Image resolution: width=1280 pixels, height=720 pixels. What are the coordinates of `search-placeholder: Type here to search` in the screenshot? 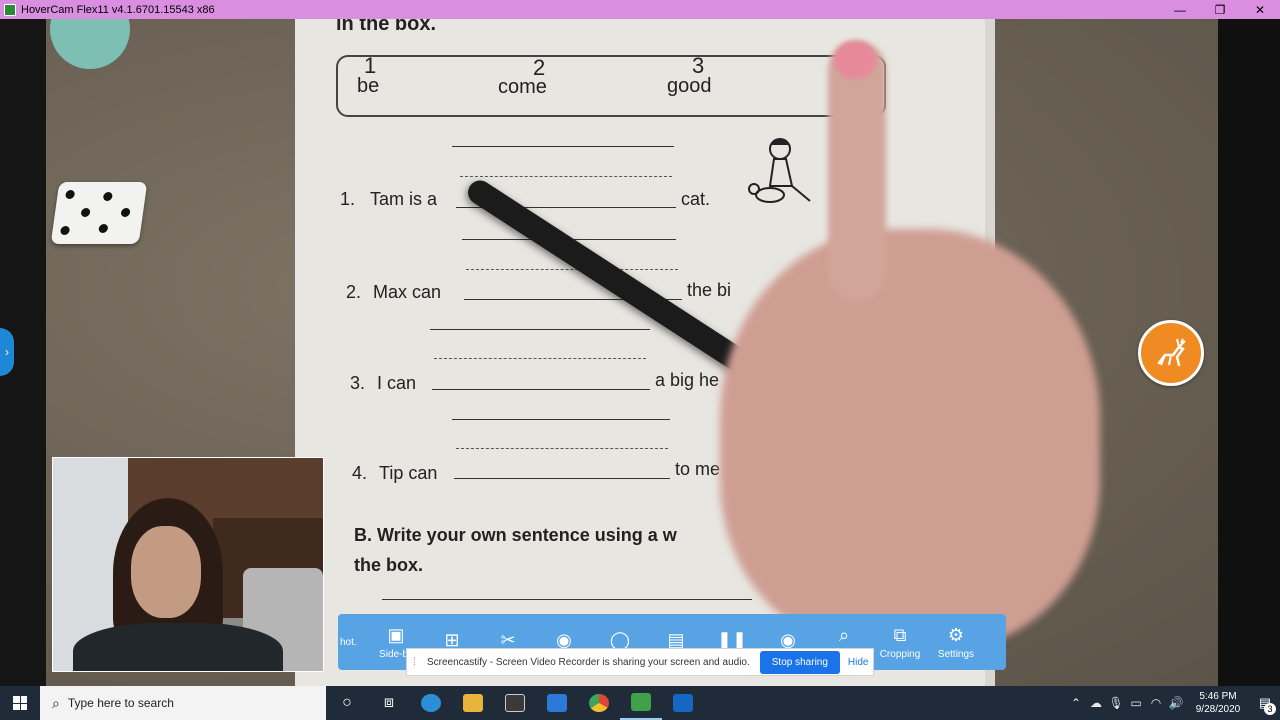 It's located at (120, 703).